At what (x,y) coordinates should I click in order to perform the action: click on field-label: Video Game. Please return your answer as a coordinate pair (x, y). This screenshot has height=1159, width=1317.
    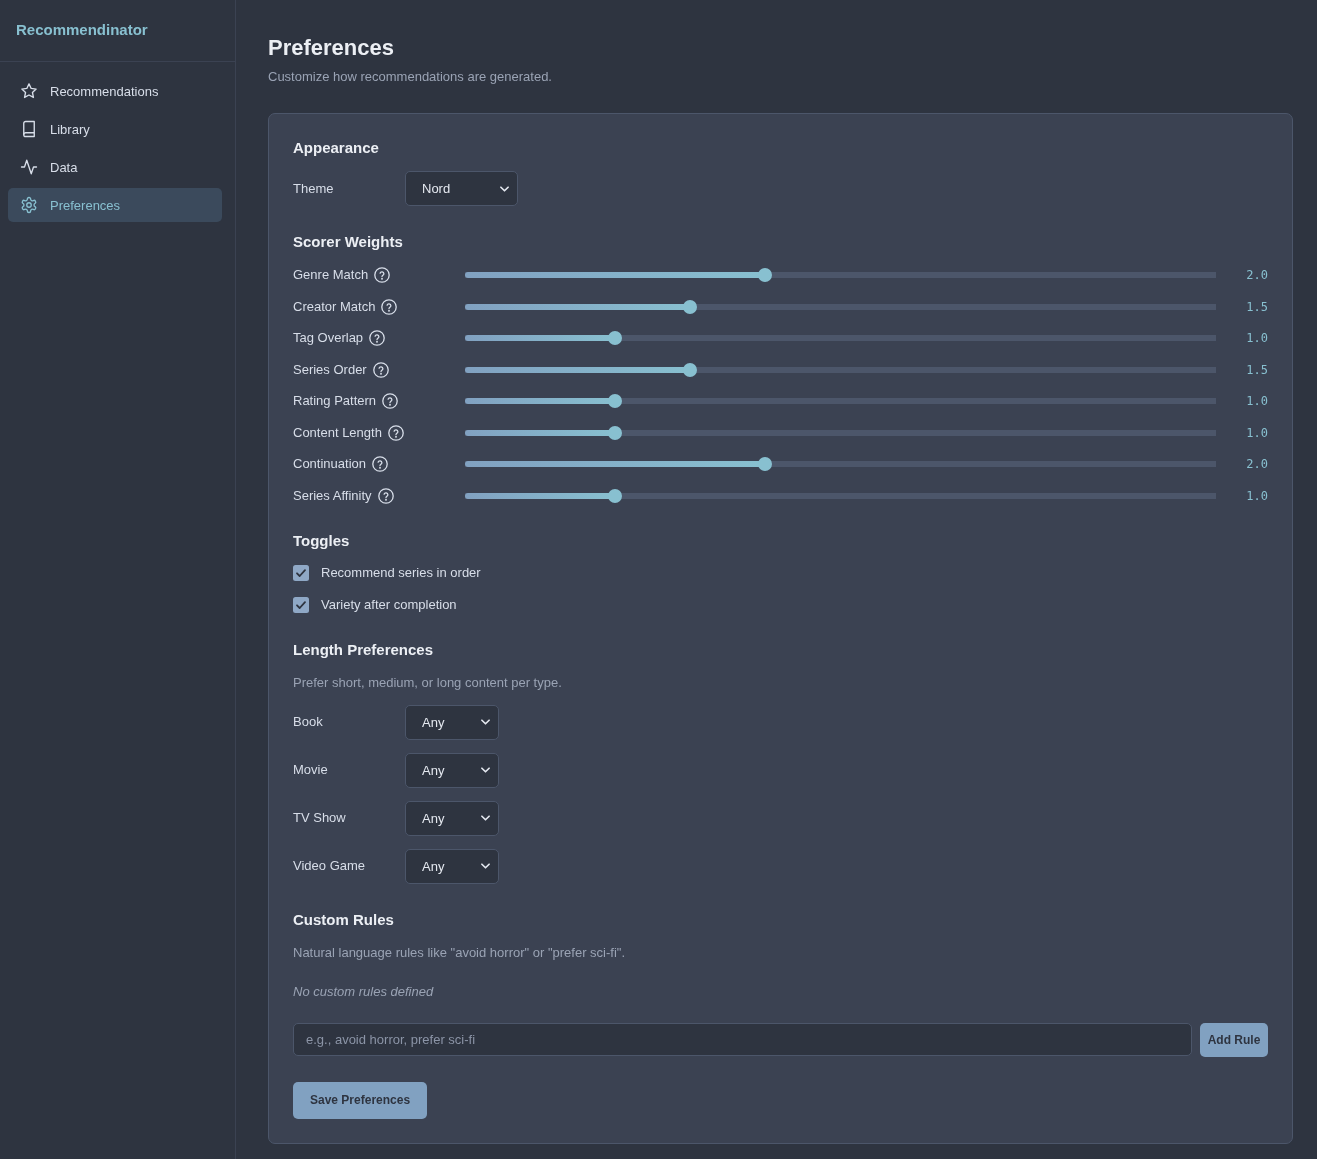
    Looking at the image, I should click on (330, 866).